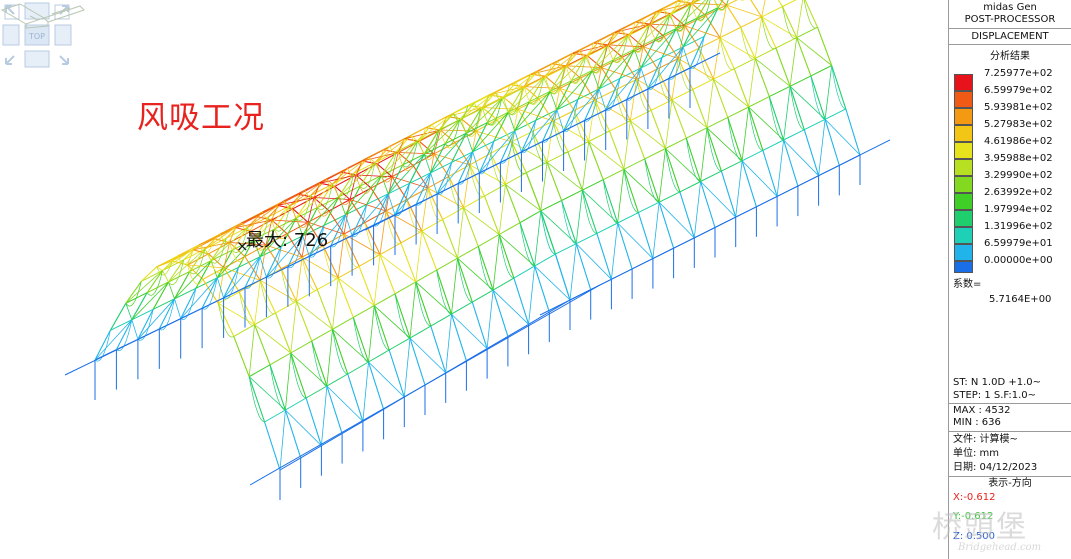 This screenshot has height=559, width=1071. Describe the element at coordinates (1012, 96) in the screenshot. I see `legend-row: 6.59979e+02` at that location.